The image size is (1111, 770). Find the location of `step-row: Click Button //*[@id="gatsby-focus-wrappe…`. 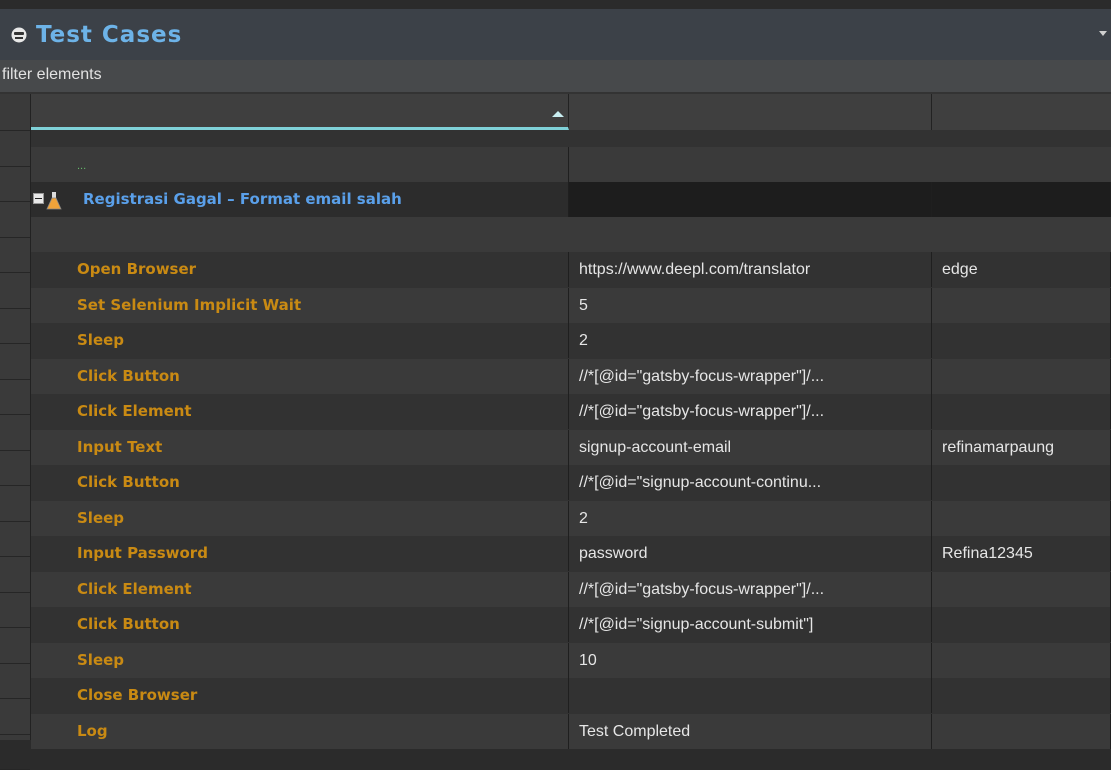

step-row: Click Button //*[@id="gatsby-focus-wrappe… is located at coordinates (571, 376).